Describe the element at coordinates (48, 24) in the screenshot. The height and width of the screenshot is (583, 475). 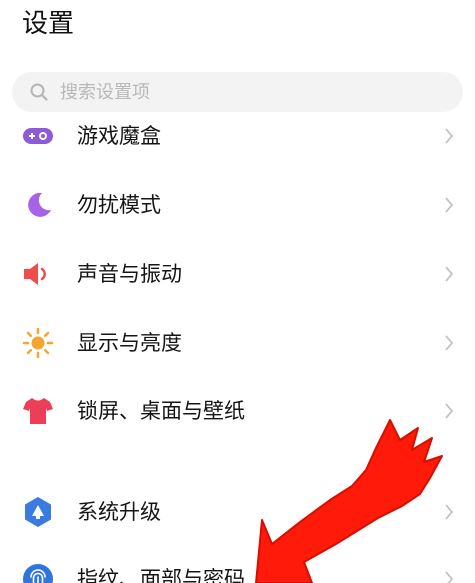
I see `page-title: 设置` at that location.